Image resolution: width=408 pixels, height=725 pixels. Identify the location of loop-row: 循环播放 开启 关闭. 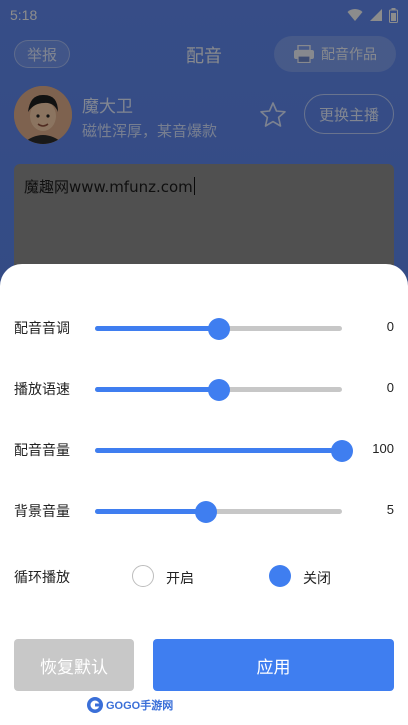
(204, 577).